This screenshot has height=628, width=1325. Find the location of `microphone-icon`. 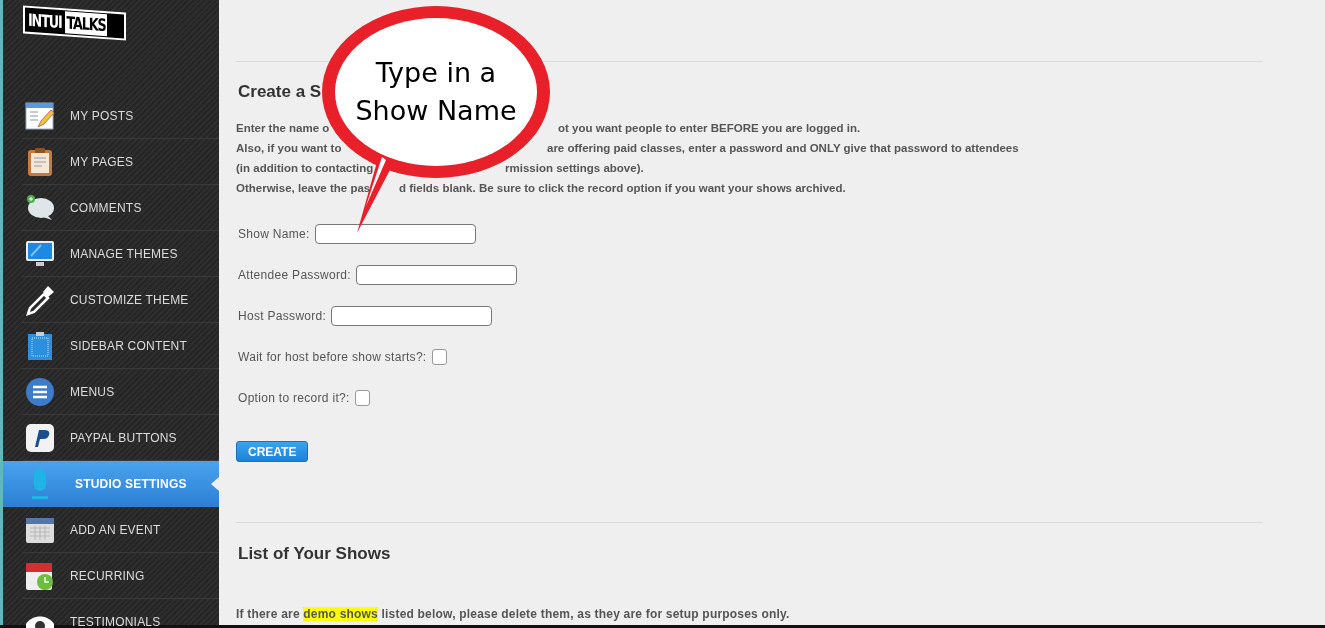

microphone-icon is located at coordinates (40, 484).